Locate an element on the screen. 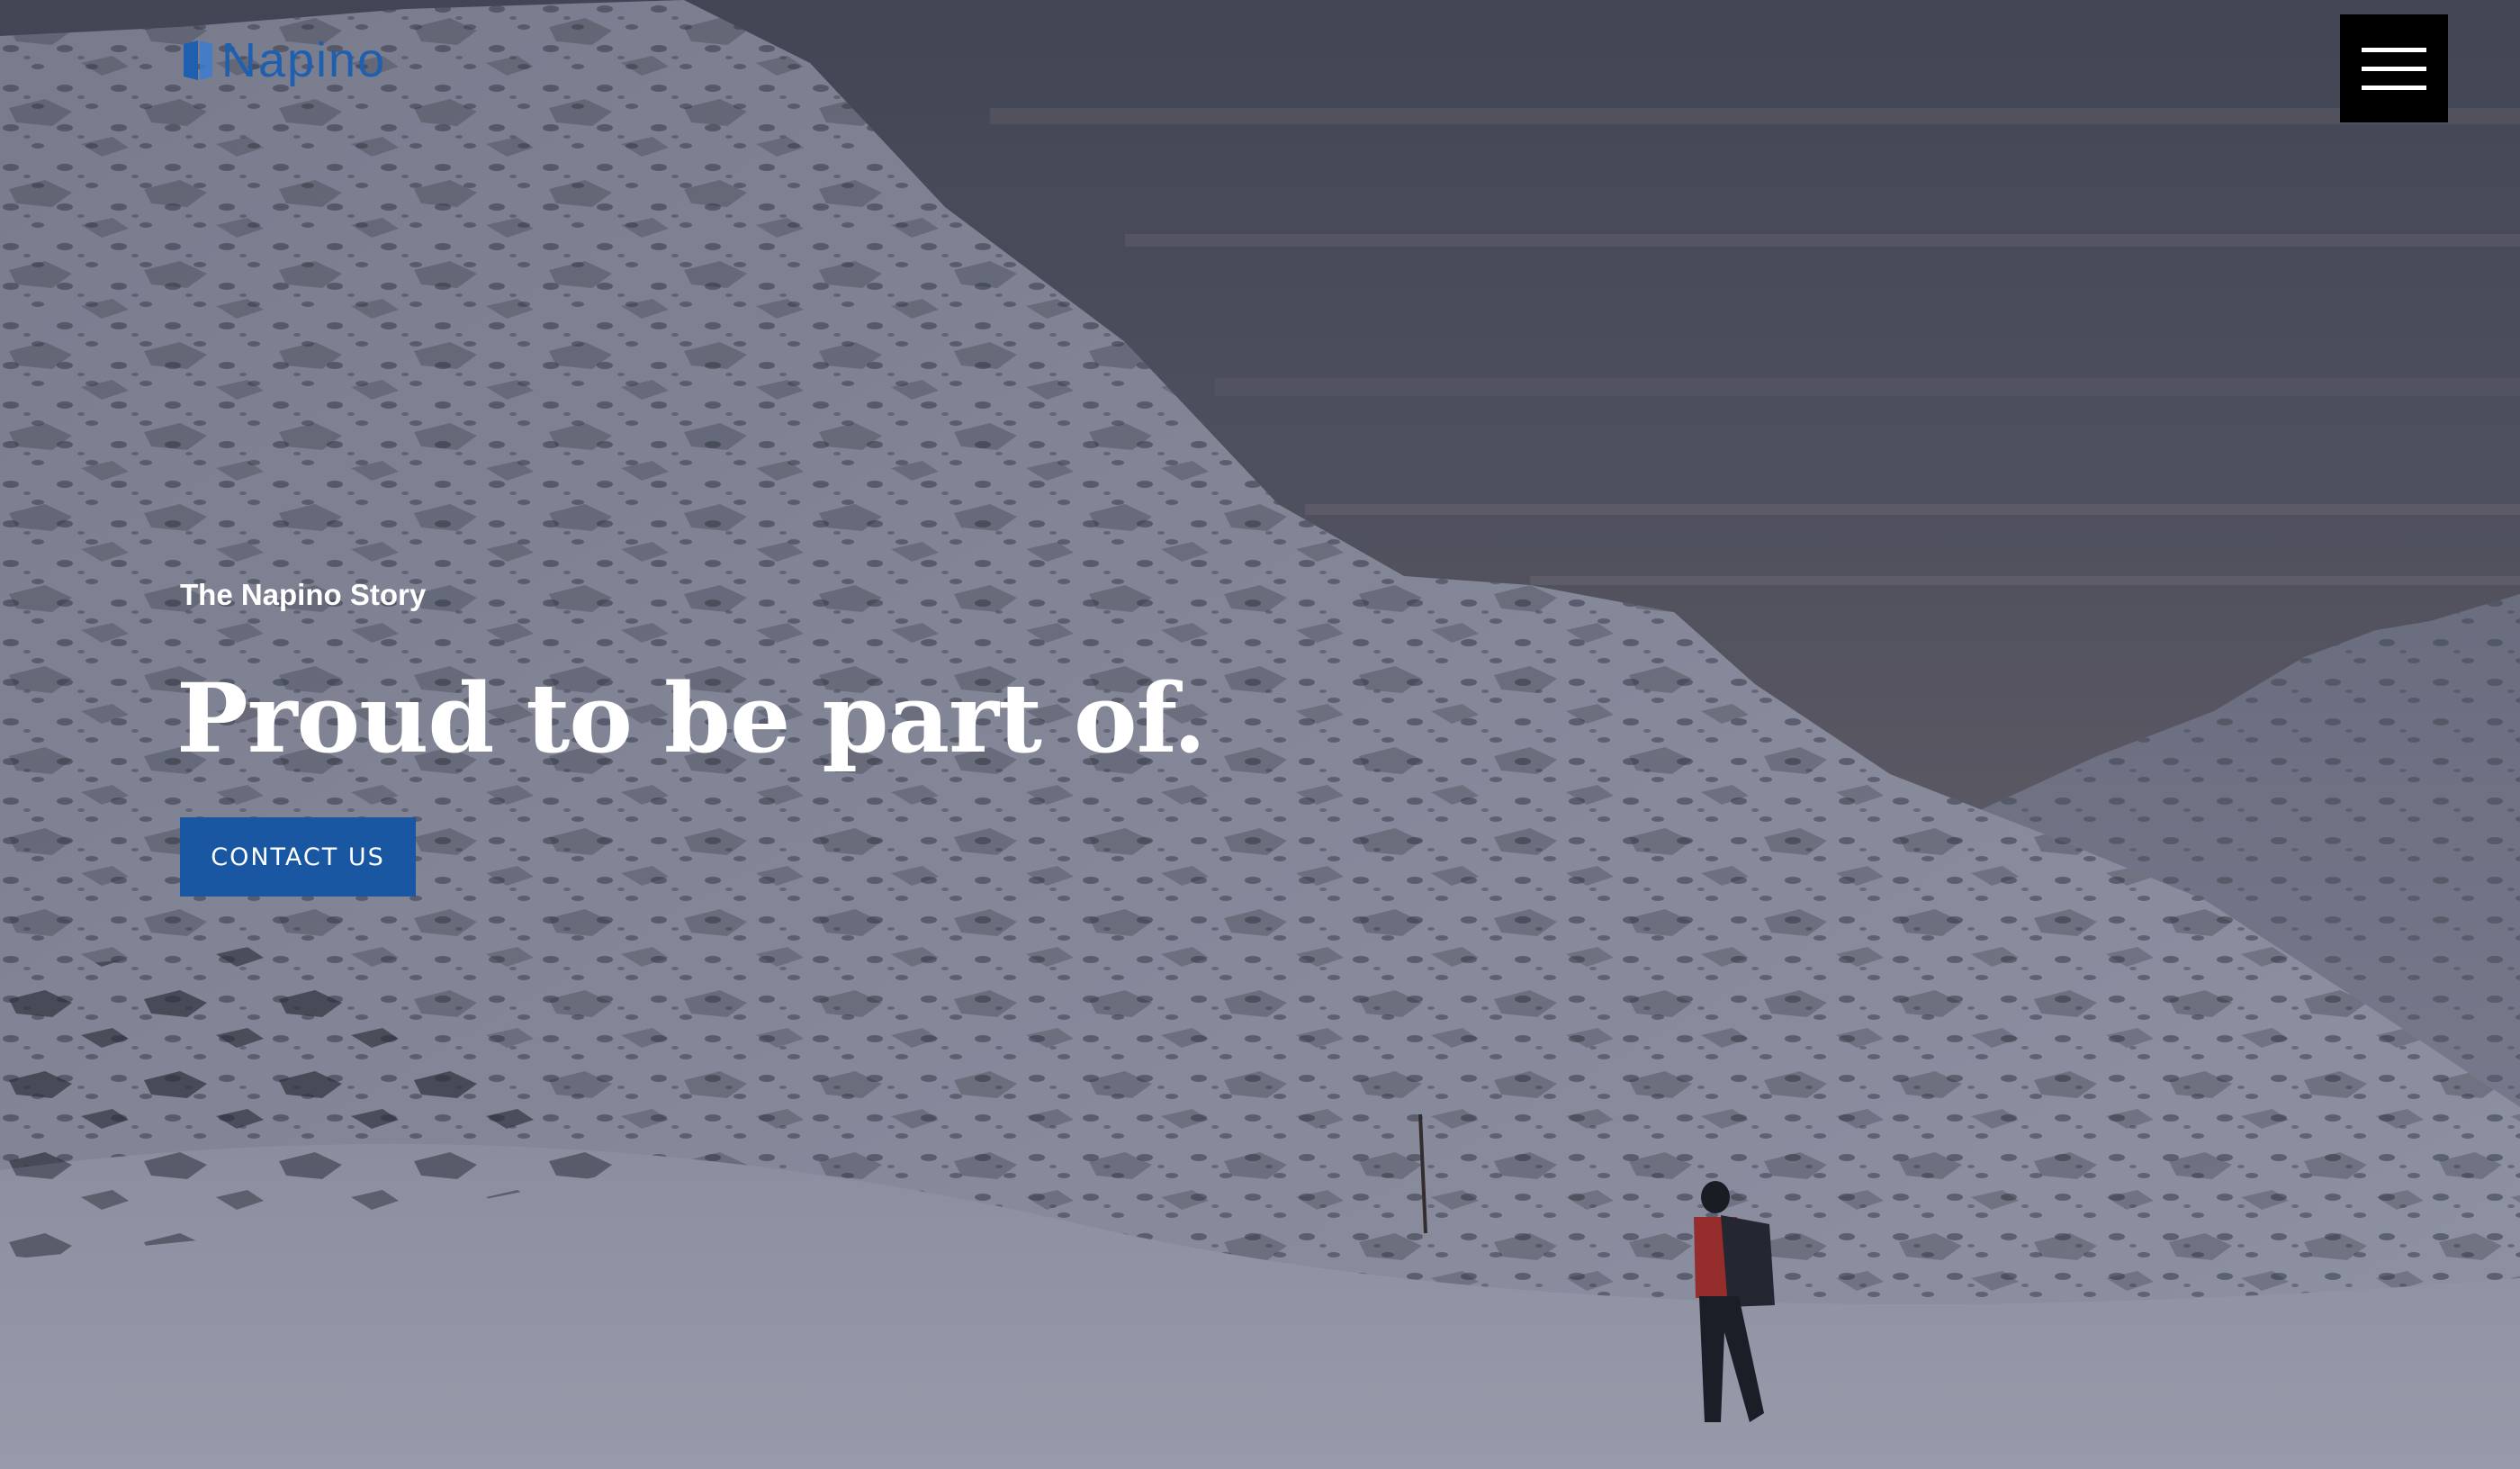 This screenshot has width=2520, height=1469. hero-eyebrow: The Napino Story is located at coordinates (303, 594).